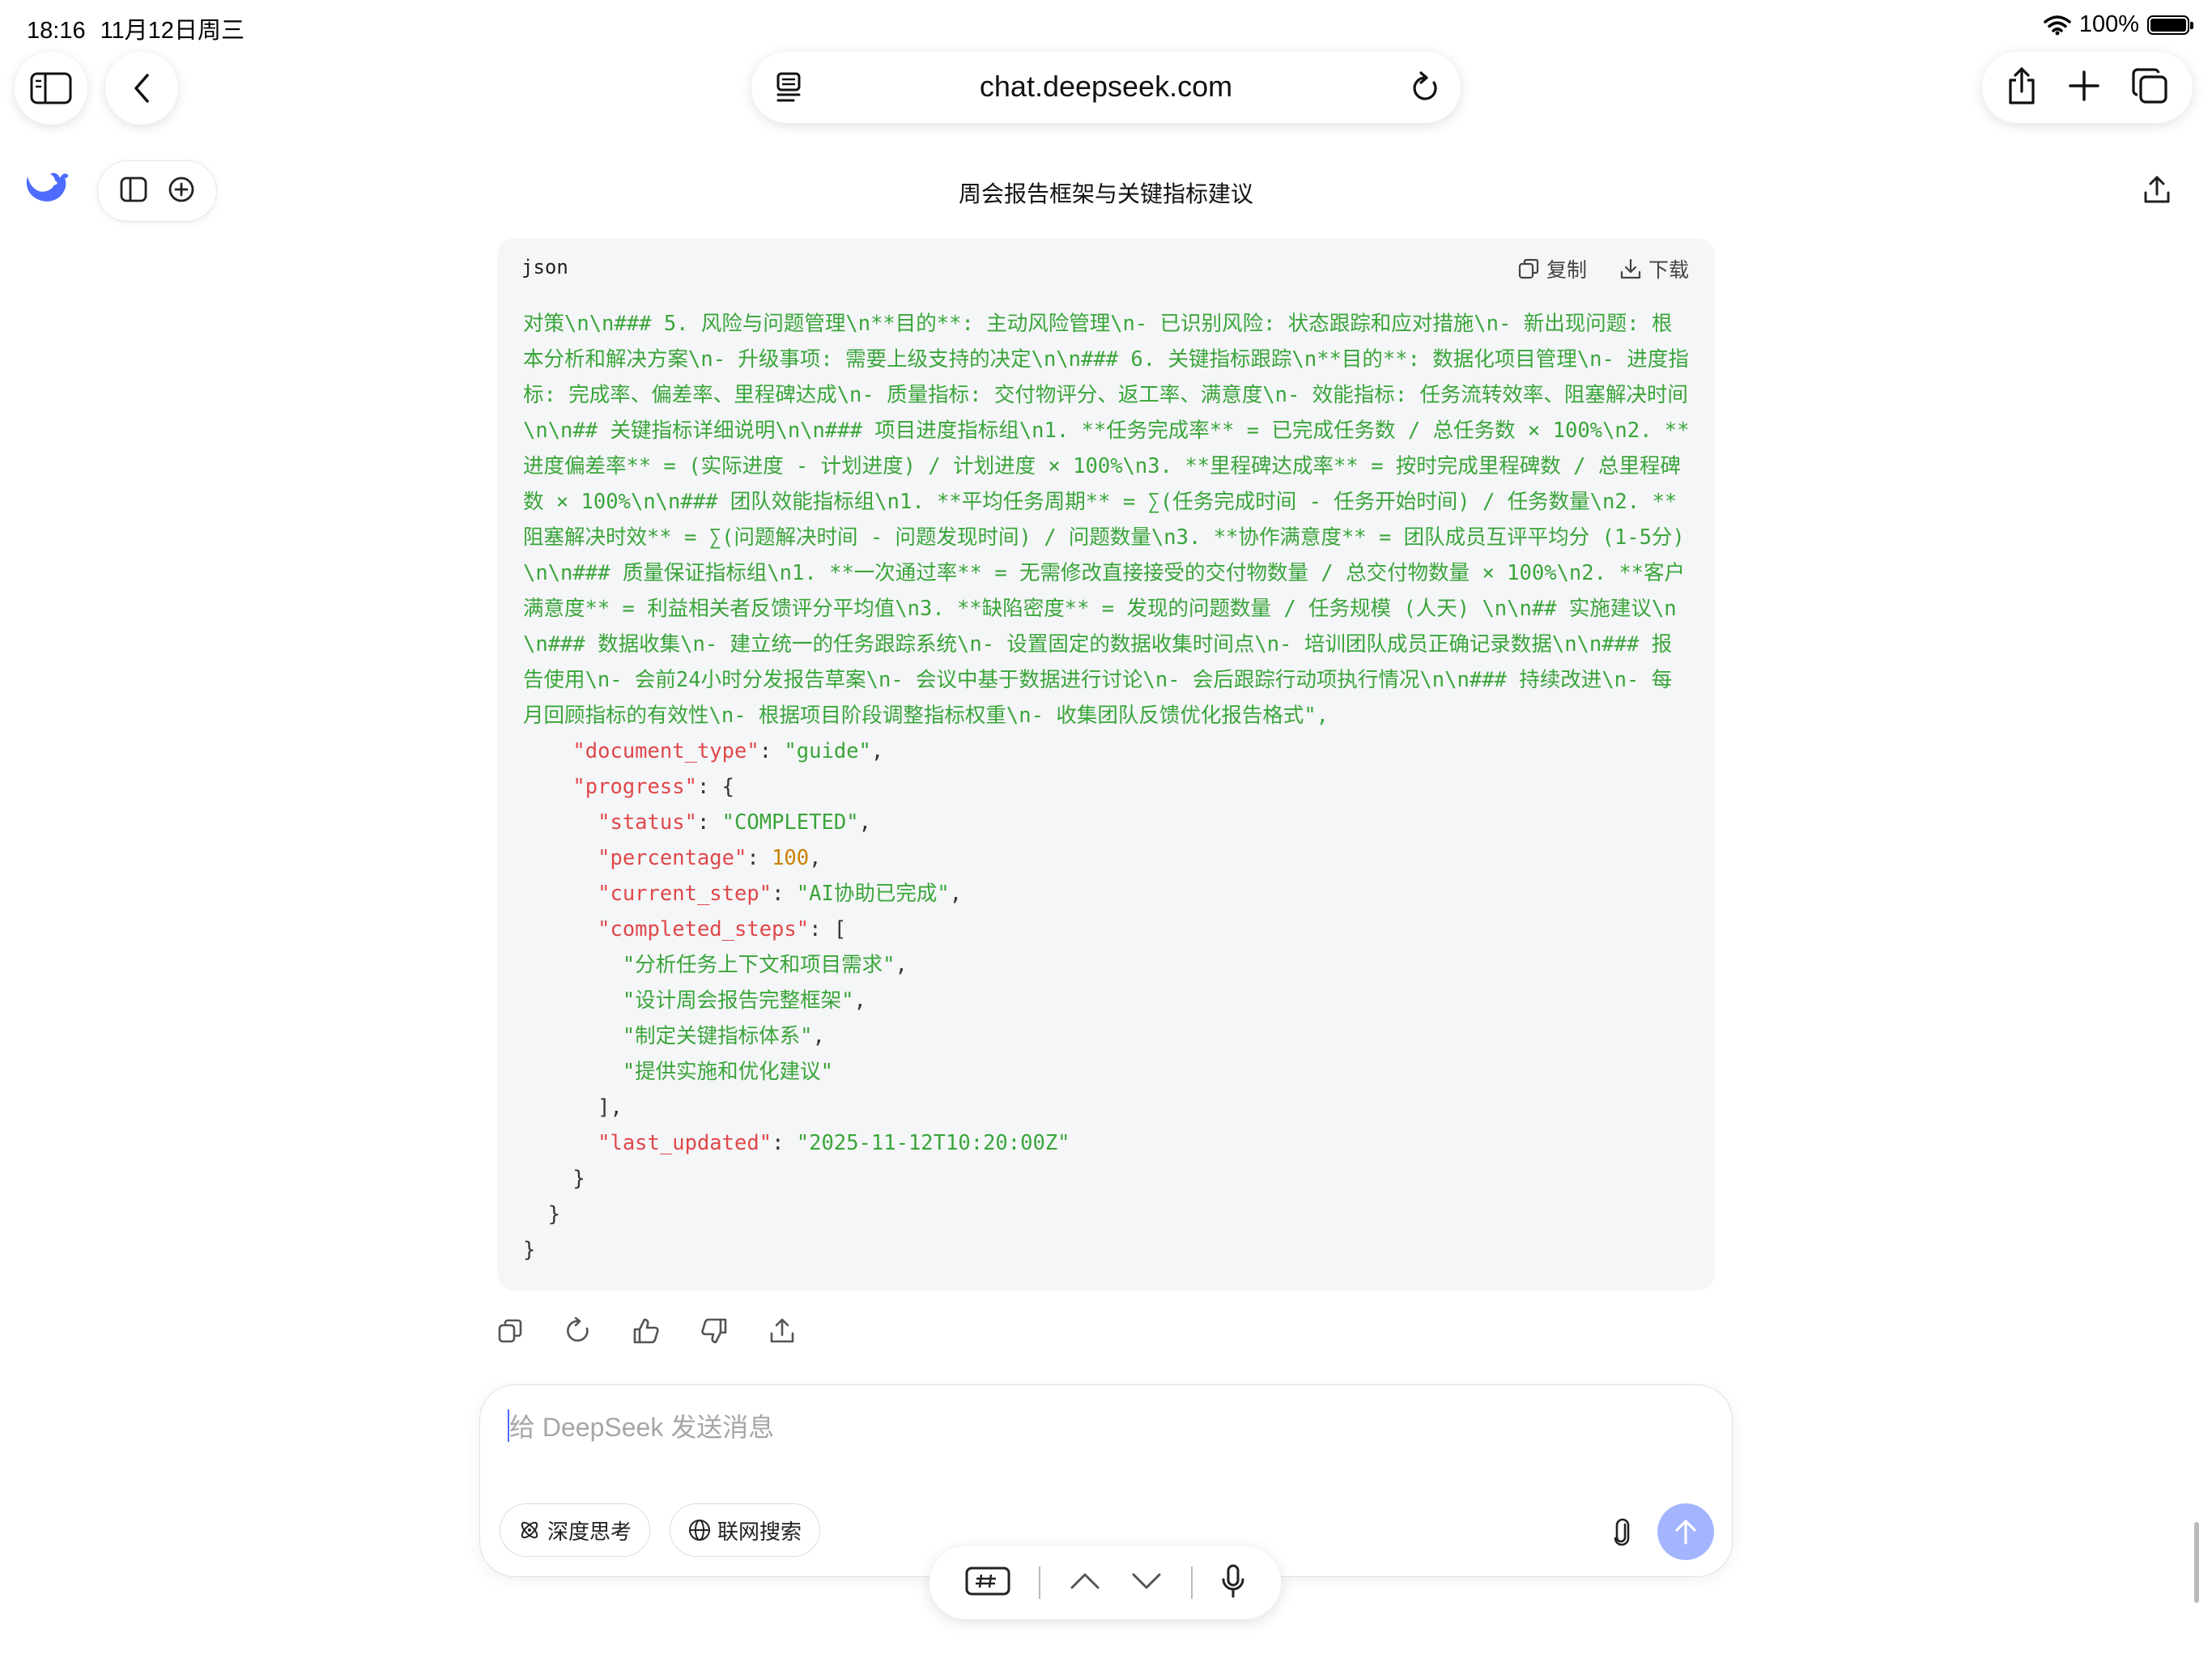 The width and height of the screenshot is (2212, 1658). I want to click on tabs-overview-button, so click(2149, 87).